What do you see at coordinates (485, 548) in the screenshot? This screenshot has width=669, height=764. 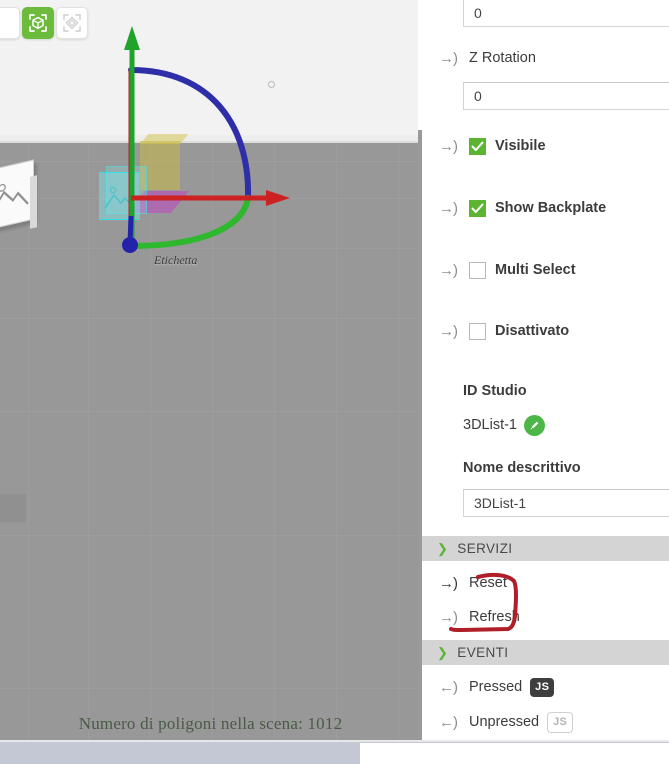 I see `servizi-header-label: SERVIZI` at bounding box center [485, 548].